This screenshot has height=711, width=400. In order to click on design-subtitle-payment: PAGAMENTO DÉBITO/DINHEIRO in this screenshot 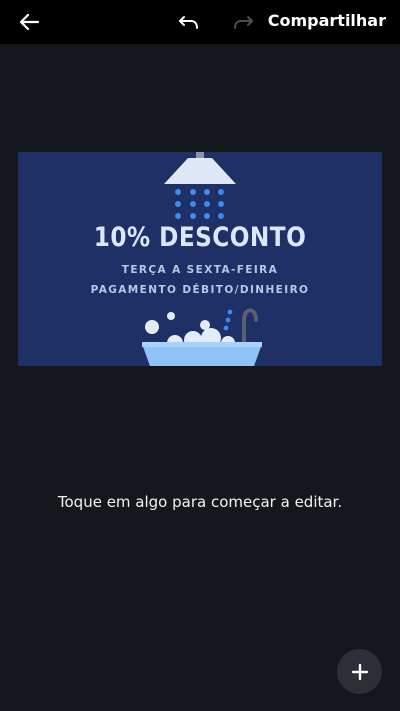, I will do `click(200, 290)`.